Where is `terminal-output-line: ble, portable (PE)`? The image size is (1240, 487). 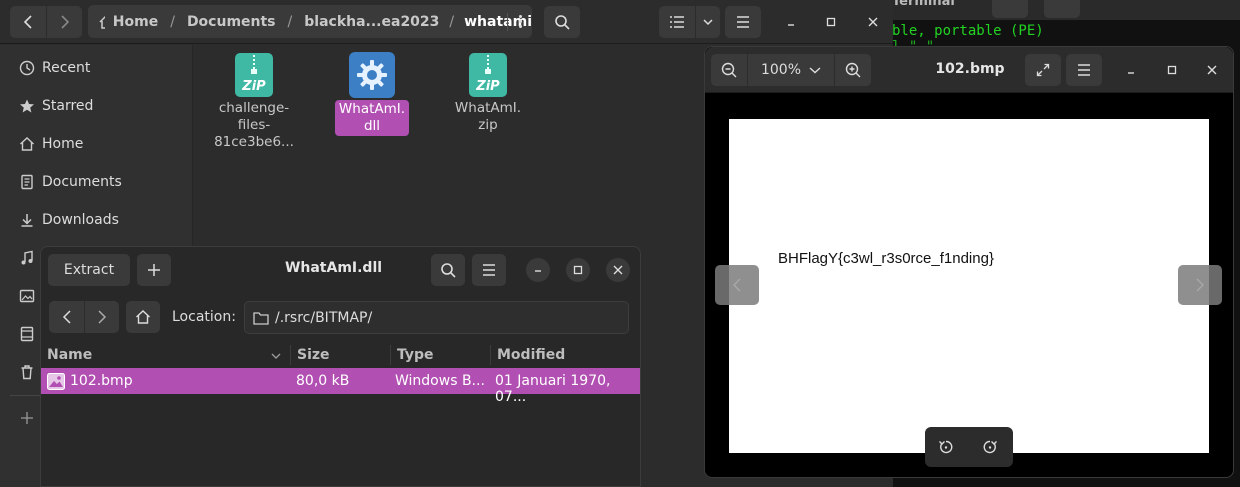 terminal-output-line: ble, portable (PE) is located at coordinates (968, 31).